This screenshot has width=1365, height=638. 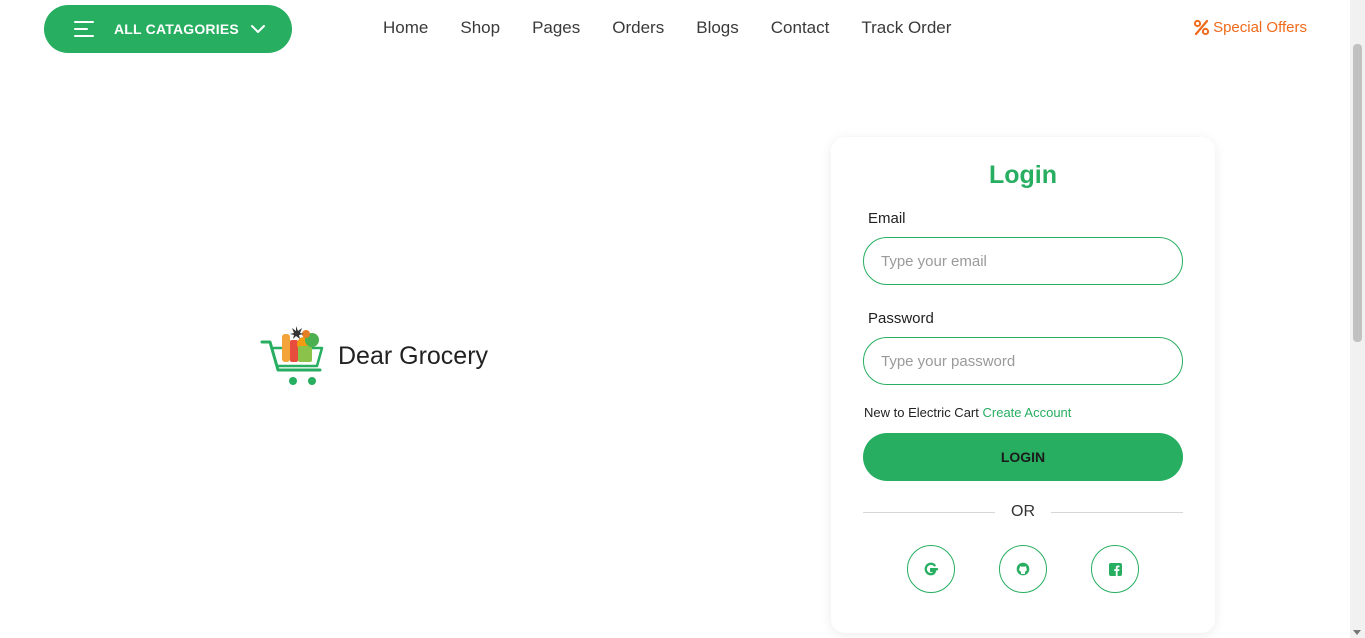 What do you see at coordinates (1357, 632) in the screenshot?
I see `scroll-down-arrow-icon` at bounding box center [1357, 632].